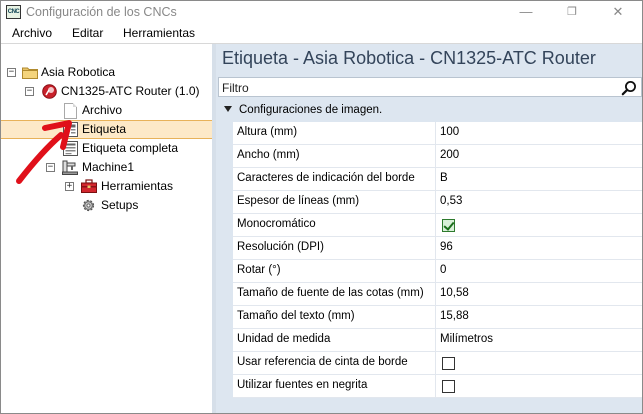 The width and height of the screenshot is (643, 414). What do you see at coordinates (443, 270) in the screenshot?
I see `property-value: 0` at bounding box center [443, 270].